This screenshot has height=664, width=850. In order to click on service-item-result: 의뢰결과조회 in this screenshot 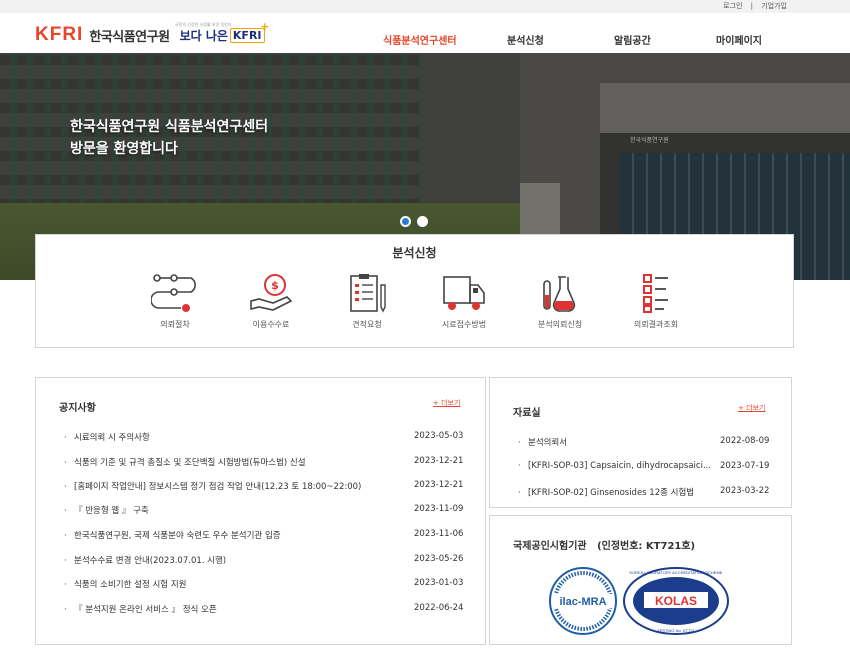, I will do `click(656, 301)`.